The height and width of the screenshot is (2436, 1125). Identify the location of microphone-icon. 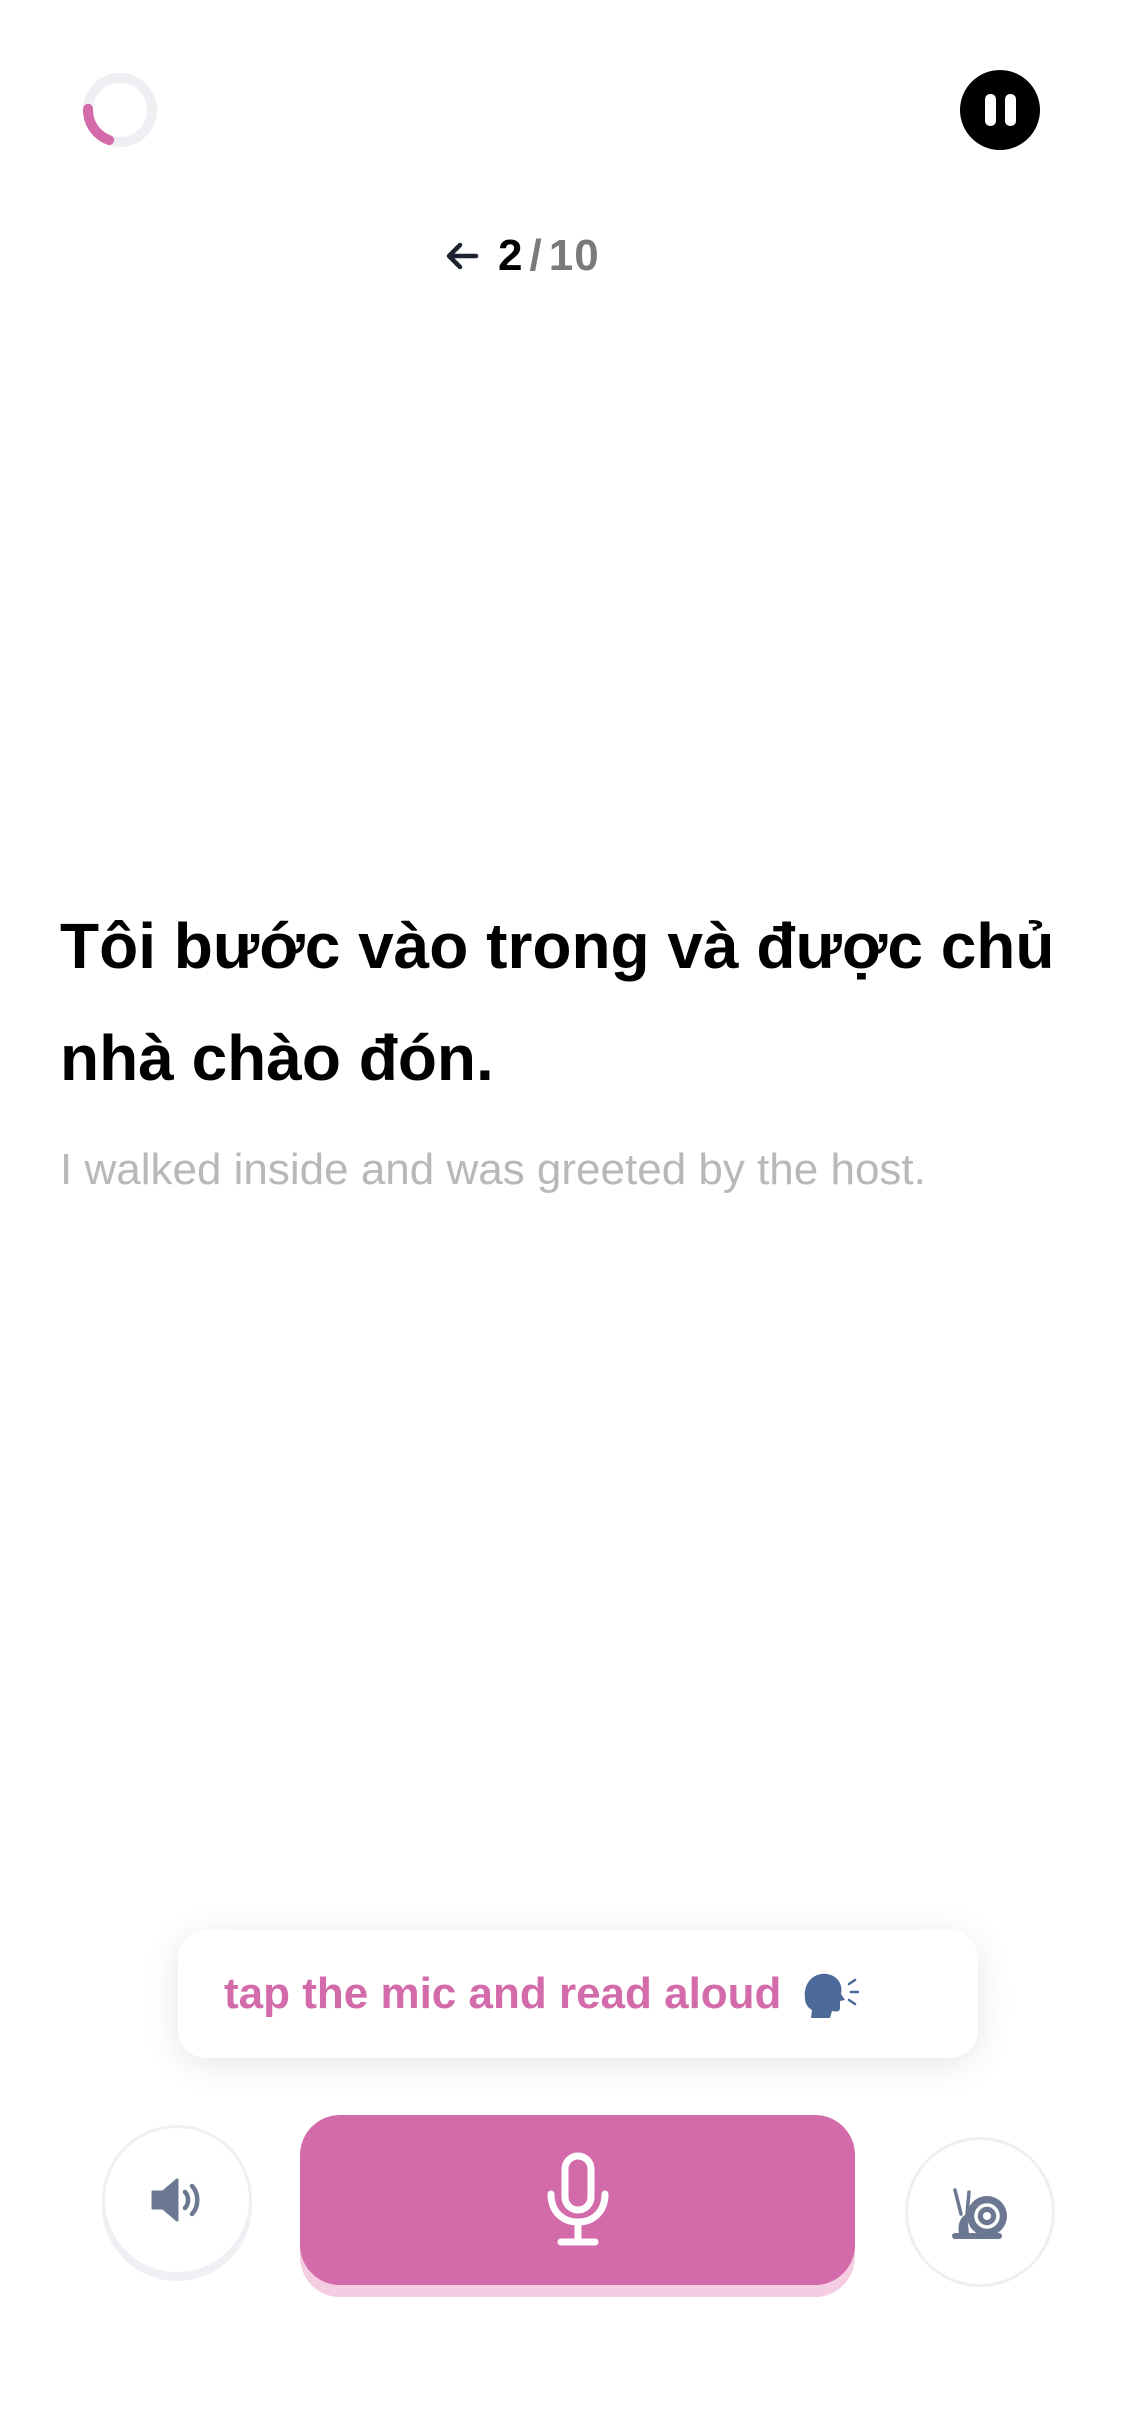
(577, 2199).